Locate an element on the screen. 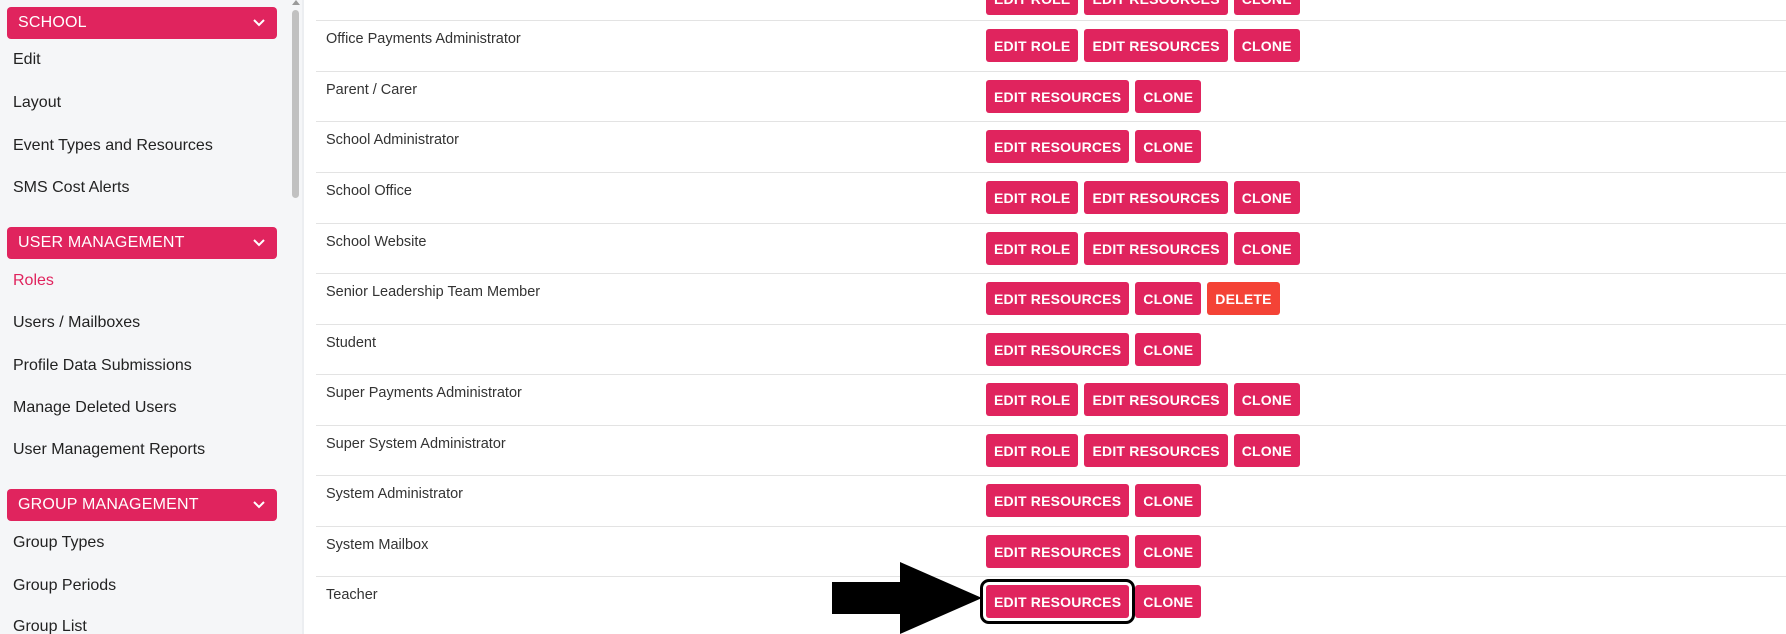 The height and width of the screenshot is (634, 1786). role-name: Senior Leadership Team Member is located at coordinates (433, 292).